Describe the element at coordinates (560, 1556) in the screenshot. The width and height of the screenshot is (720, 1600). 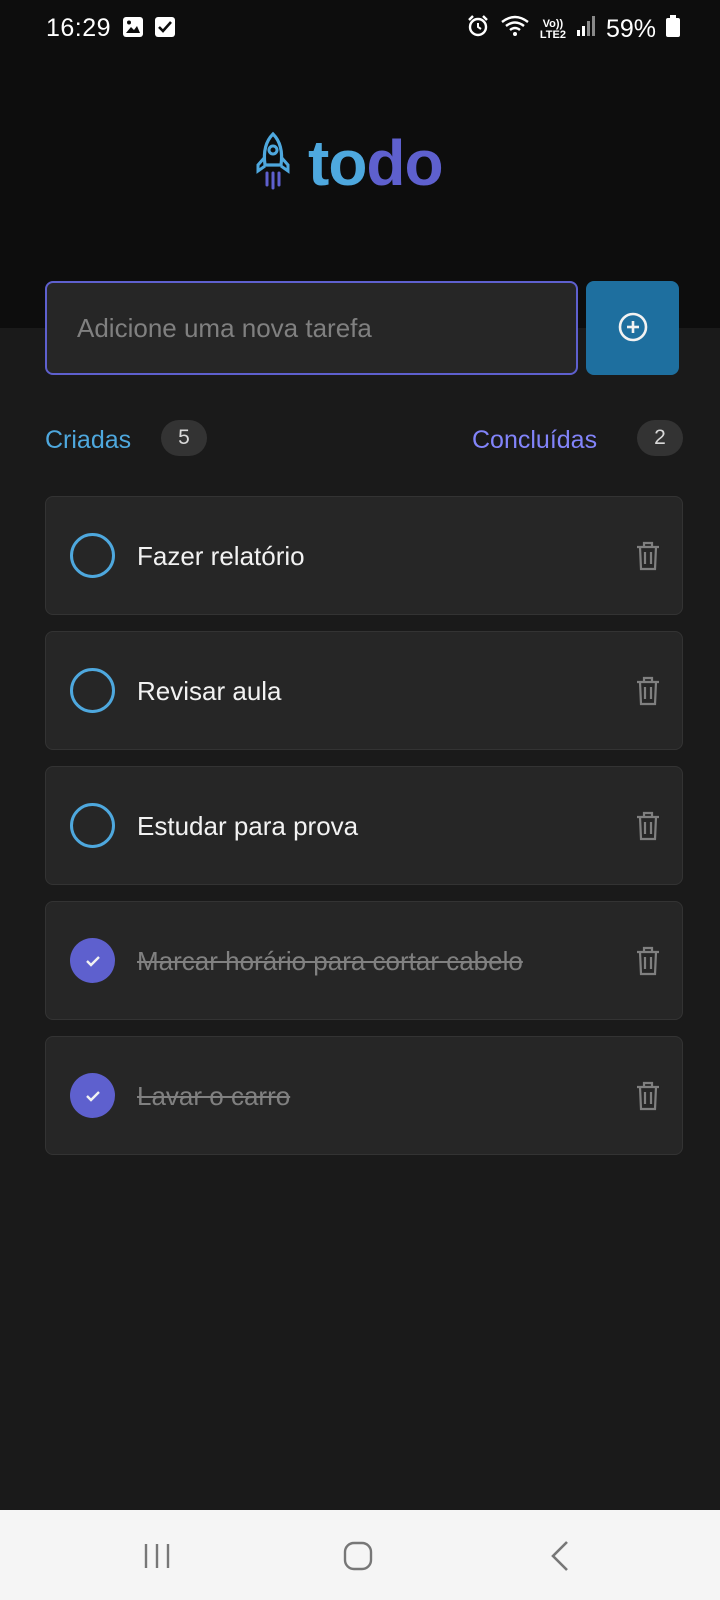
I see `back-icon` at that location.